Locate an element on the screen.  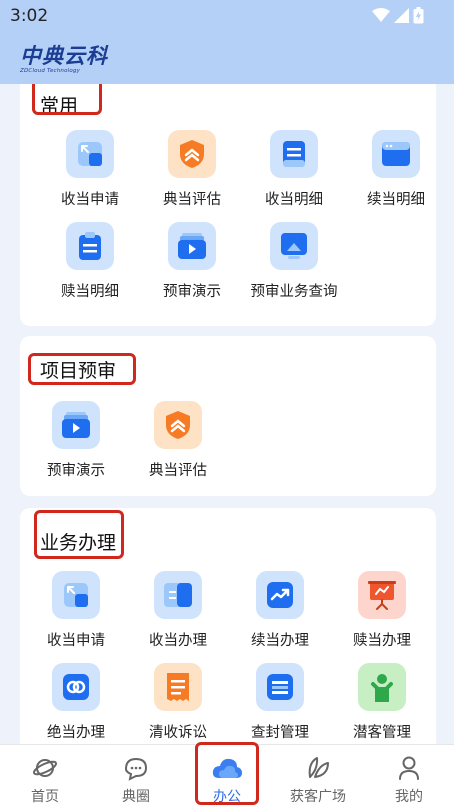
battery-icon is located at coordinates (418, 15).